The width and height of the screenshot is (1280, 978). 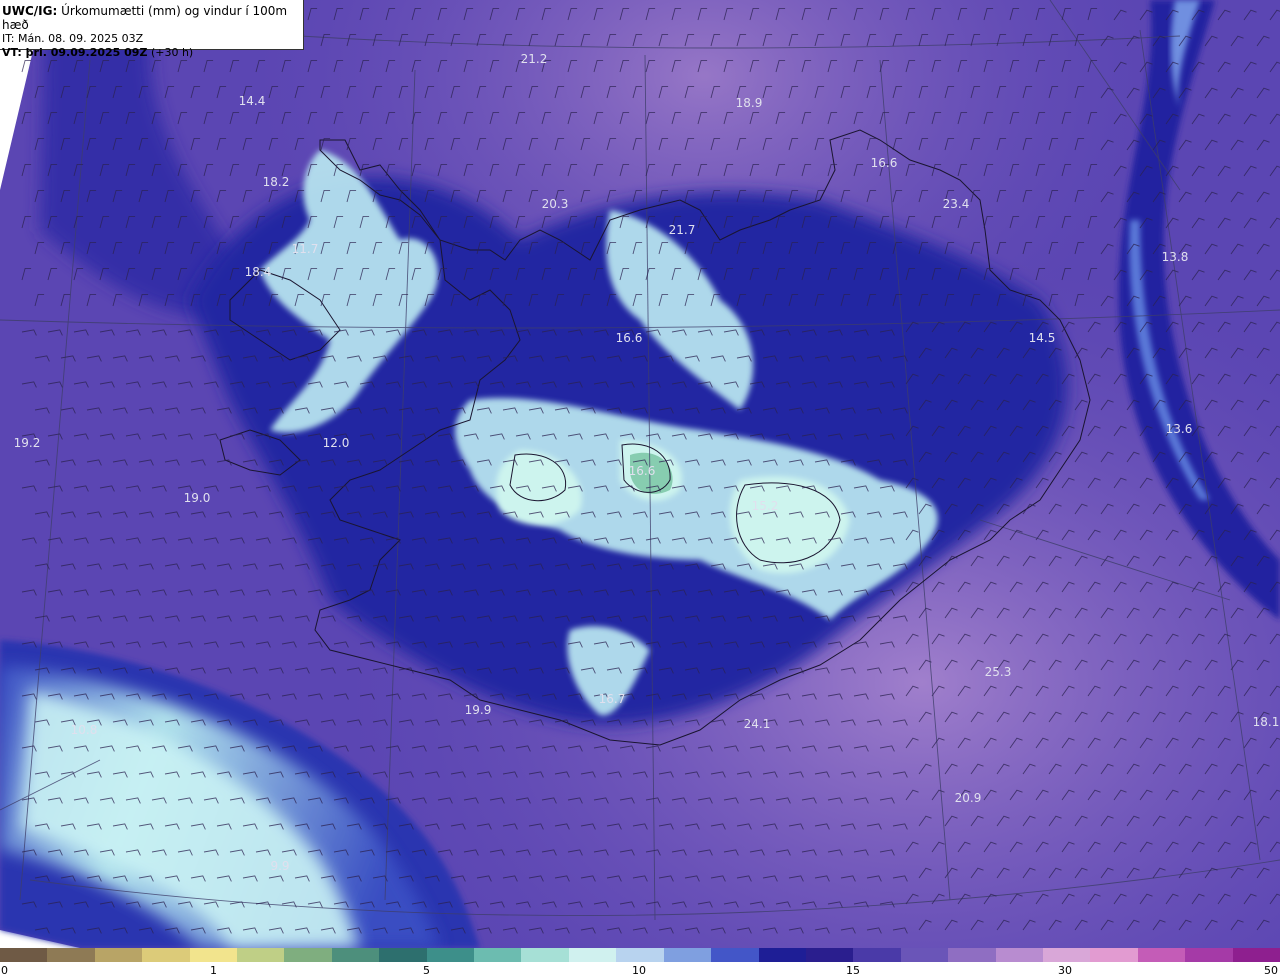 I want to click on value-label: 21.2, so click(x=534, y=59).